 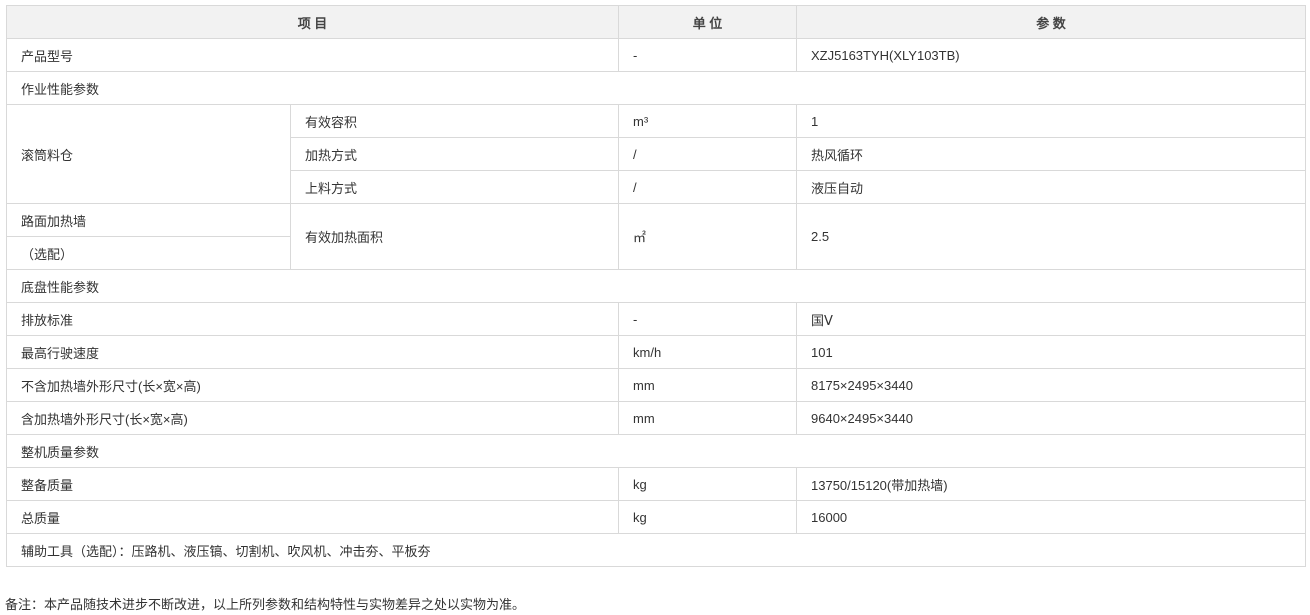 What do you see at coordinates (312, 418) in the screenshot?
I see `row-label: 含加热墙外形尺寸(长×宽×高)` at bounding box center [312, 418].